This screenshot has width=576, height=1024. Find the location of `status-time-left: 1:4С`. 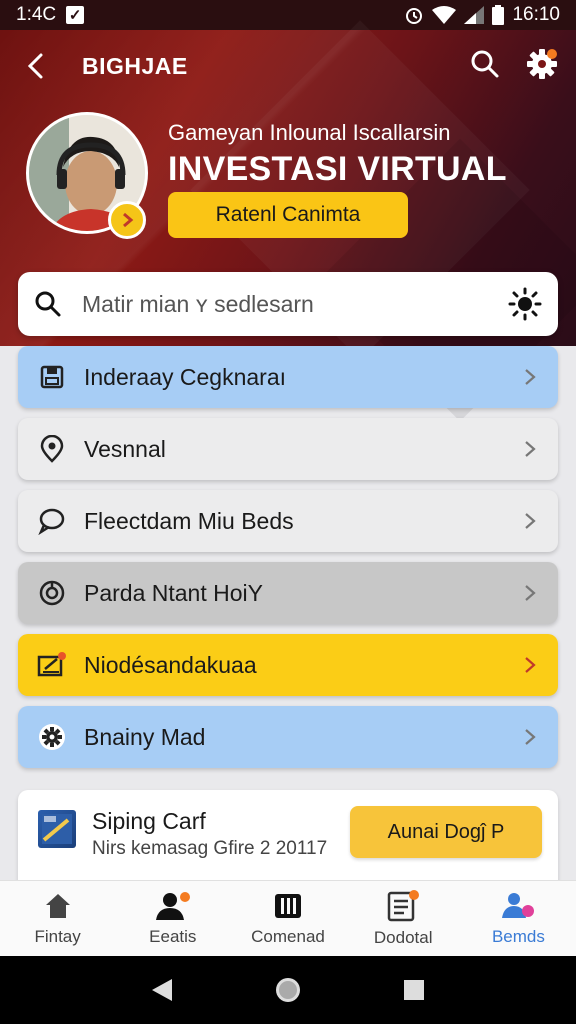

status-time-left: 1:4С is located at coordinates (36, 14).